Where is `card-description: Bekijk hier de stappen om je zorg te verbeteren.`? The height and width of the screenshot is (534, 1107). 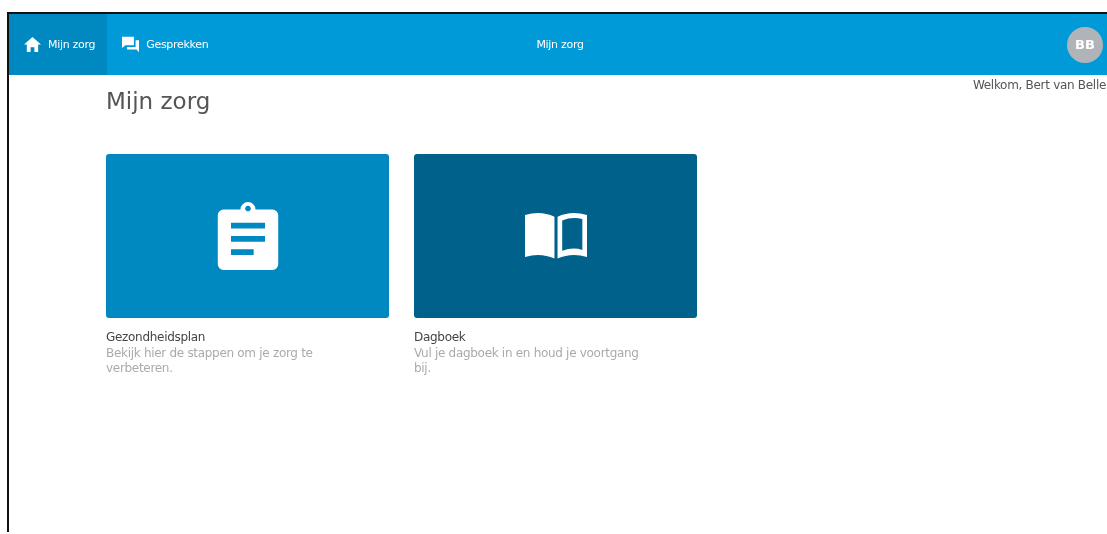
card-description: Bekijk hier de stappen om je zorg te verbeteren. is located at coordinates (210, 361).